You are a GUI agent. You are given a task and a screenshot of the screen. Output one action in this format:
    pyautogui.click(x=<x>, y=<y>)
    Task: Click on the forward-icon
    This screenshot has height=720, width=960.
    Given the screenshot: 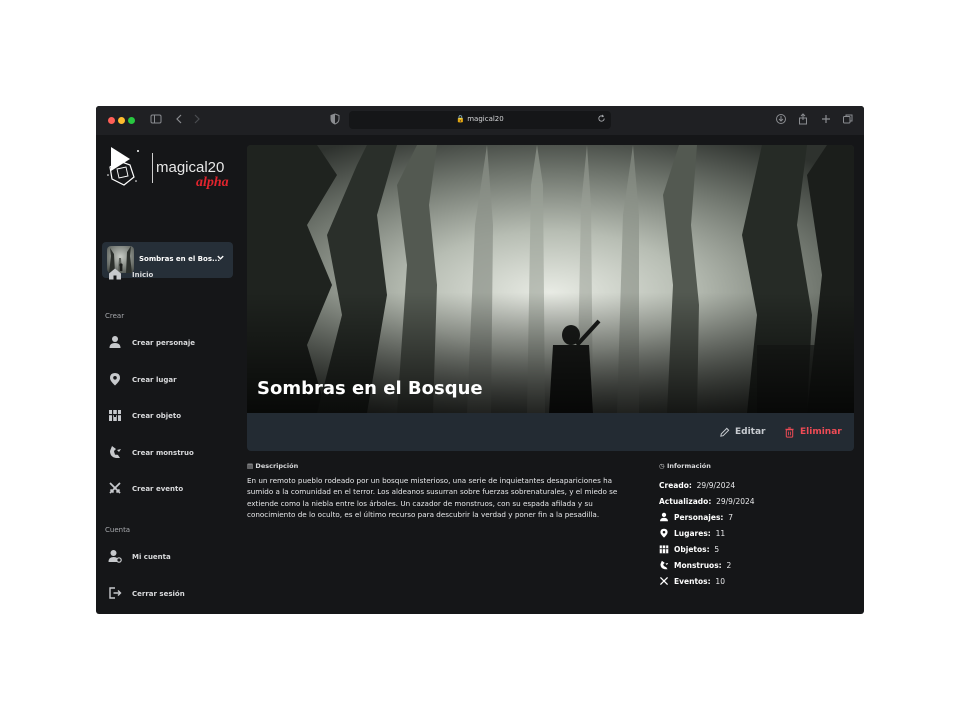 What is the action you would take?
    pyautogui.click(x=197, y=119)
    